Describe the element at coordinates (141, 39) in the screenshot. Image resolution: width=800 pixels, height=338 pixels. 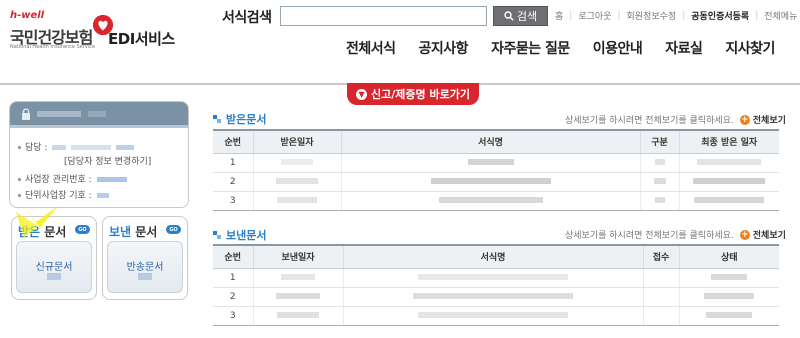
I see `service-title: EDI서비스` at that location.